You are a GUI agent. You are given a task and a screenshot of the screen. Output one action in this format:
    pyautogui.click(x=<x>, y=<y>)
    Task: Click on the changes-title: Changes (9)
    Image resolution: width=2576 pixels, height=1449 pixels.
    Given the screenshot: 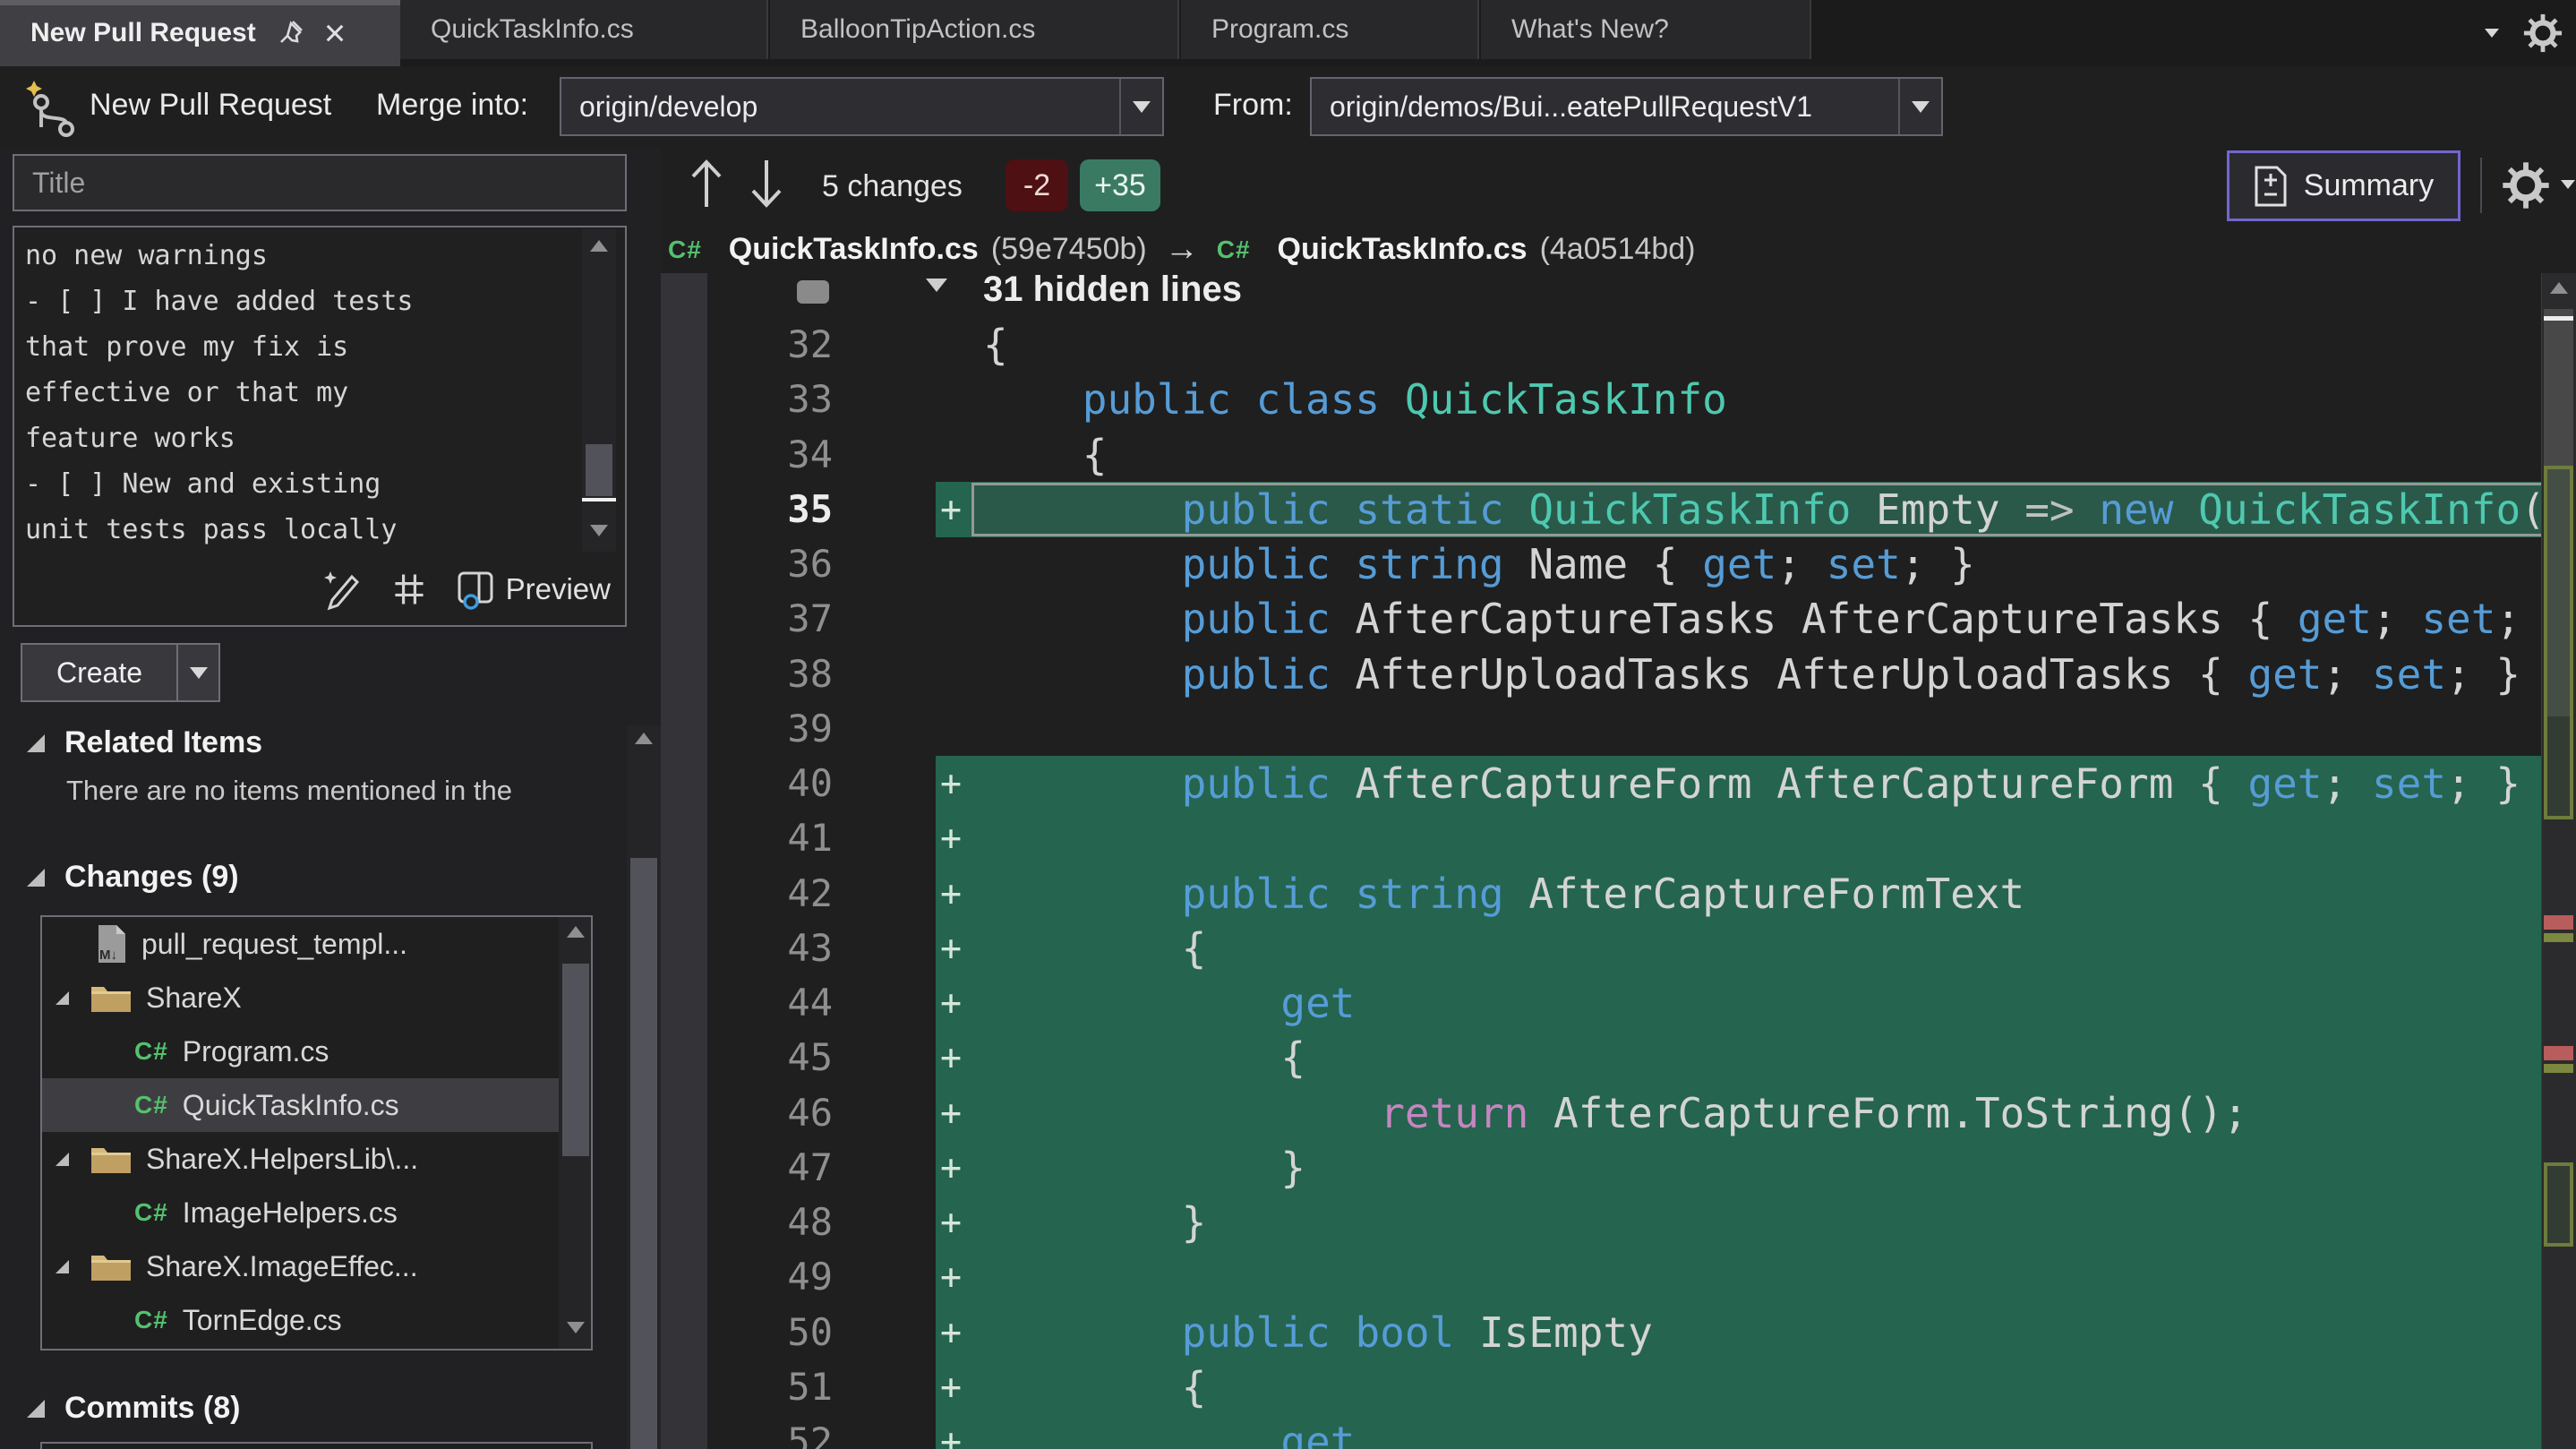 What is the action you would take?
    pyautogui.click(x=151, y=877)
    